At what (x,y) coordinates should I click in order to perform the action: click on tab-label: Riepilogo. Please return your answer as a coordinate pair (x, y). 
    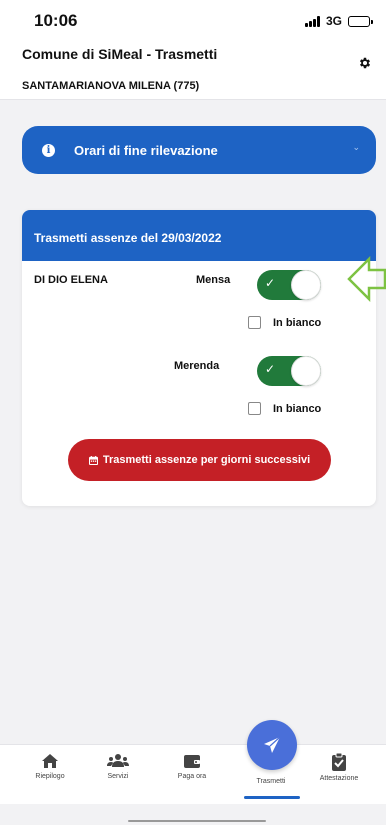
    Looking at the image, I should click on (50, 776).